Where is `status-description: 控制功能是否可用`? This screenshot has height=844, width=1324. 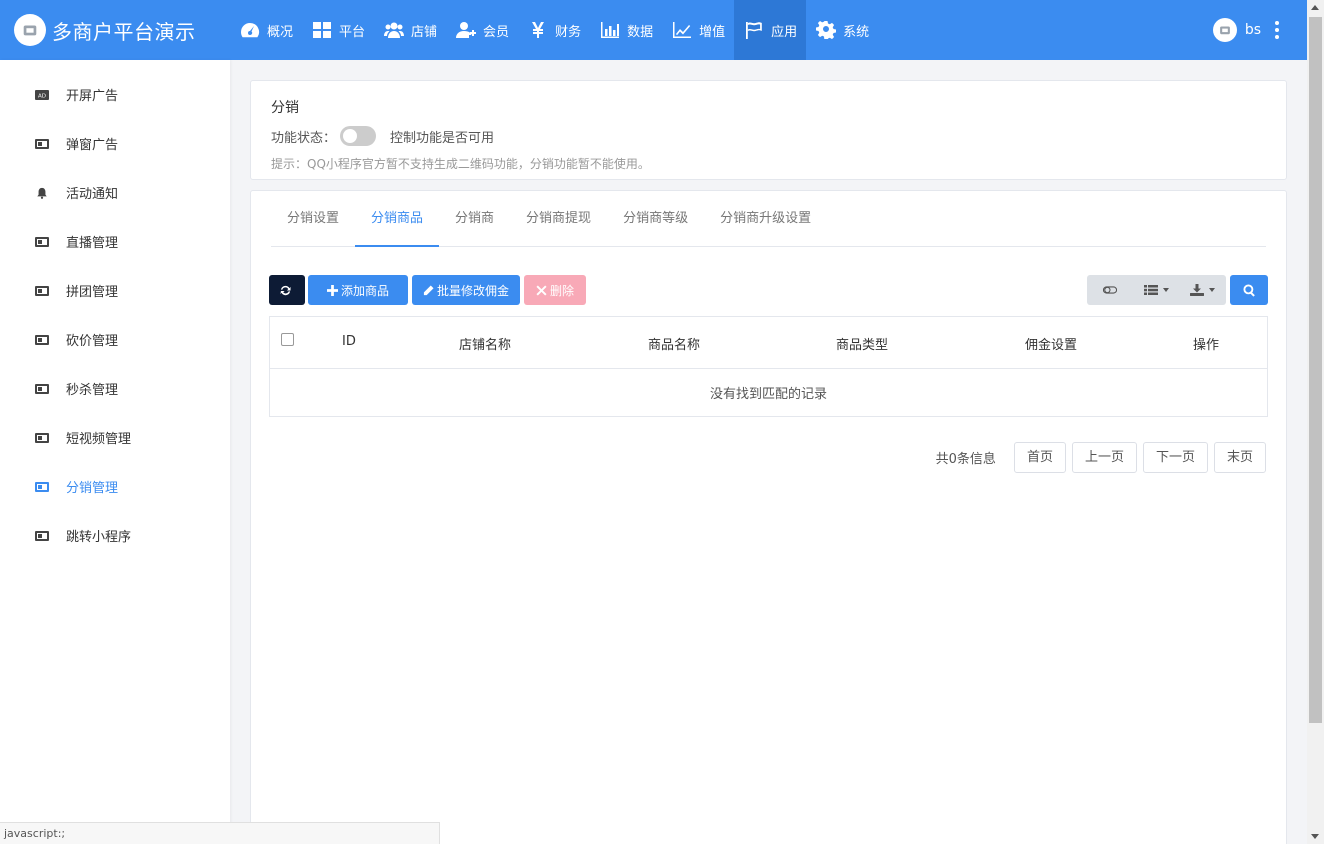
status-description: 控制功能是否可用 is located at coordinates (442, 138).